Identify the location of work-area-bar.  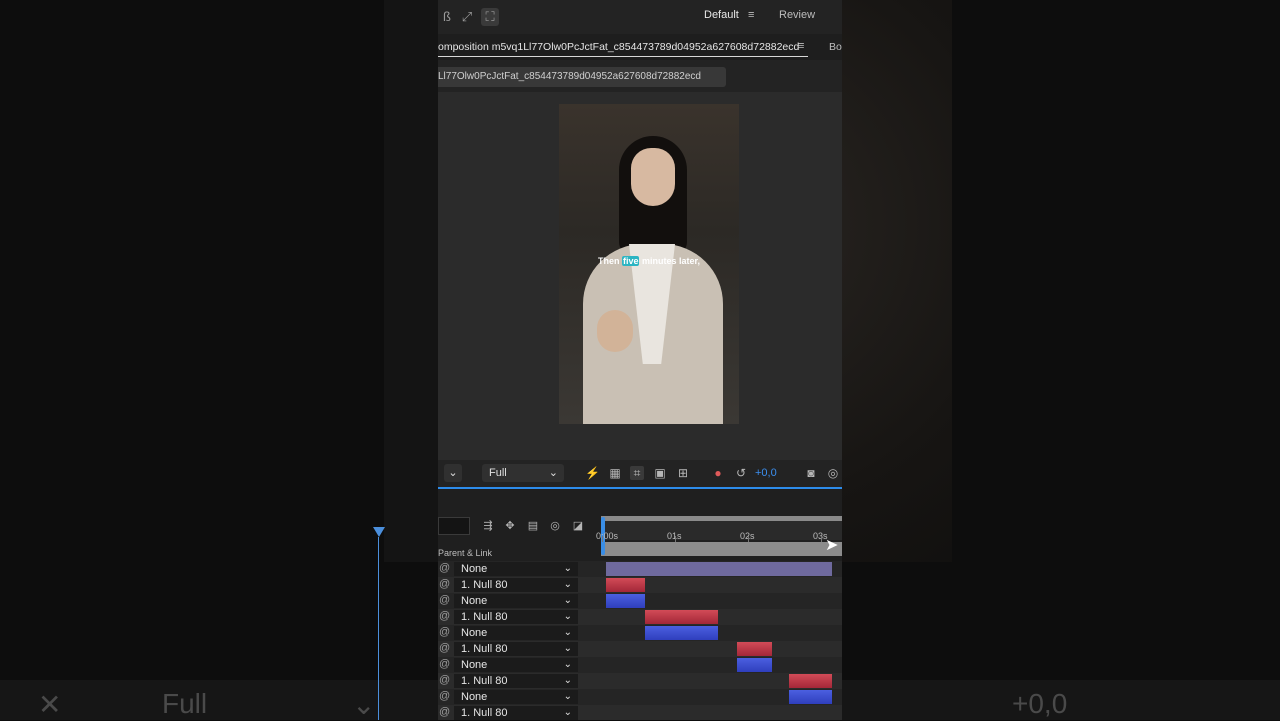
(721, 549).